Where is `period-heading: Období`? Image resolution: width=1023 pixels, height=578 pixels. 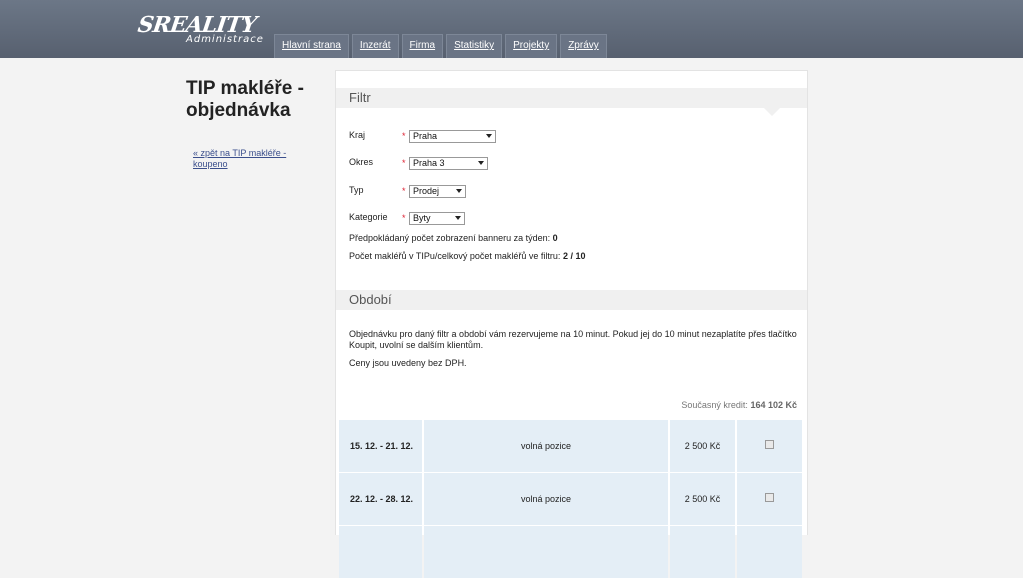
period-heading: Období is located at coordinates (571, 300).